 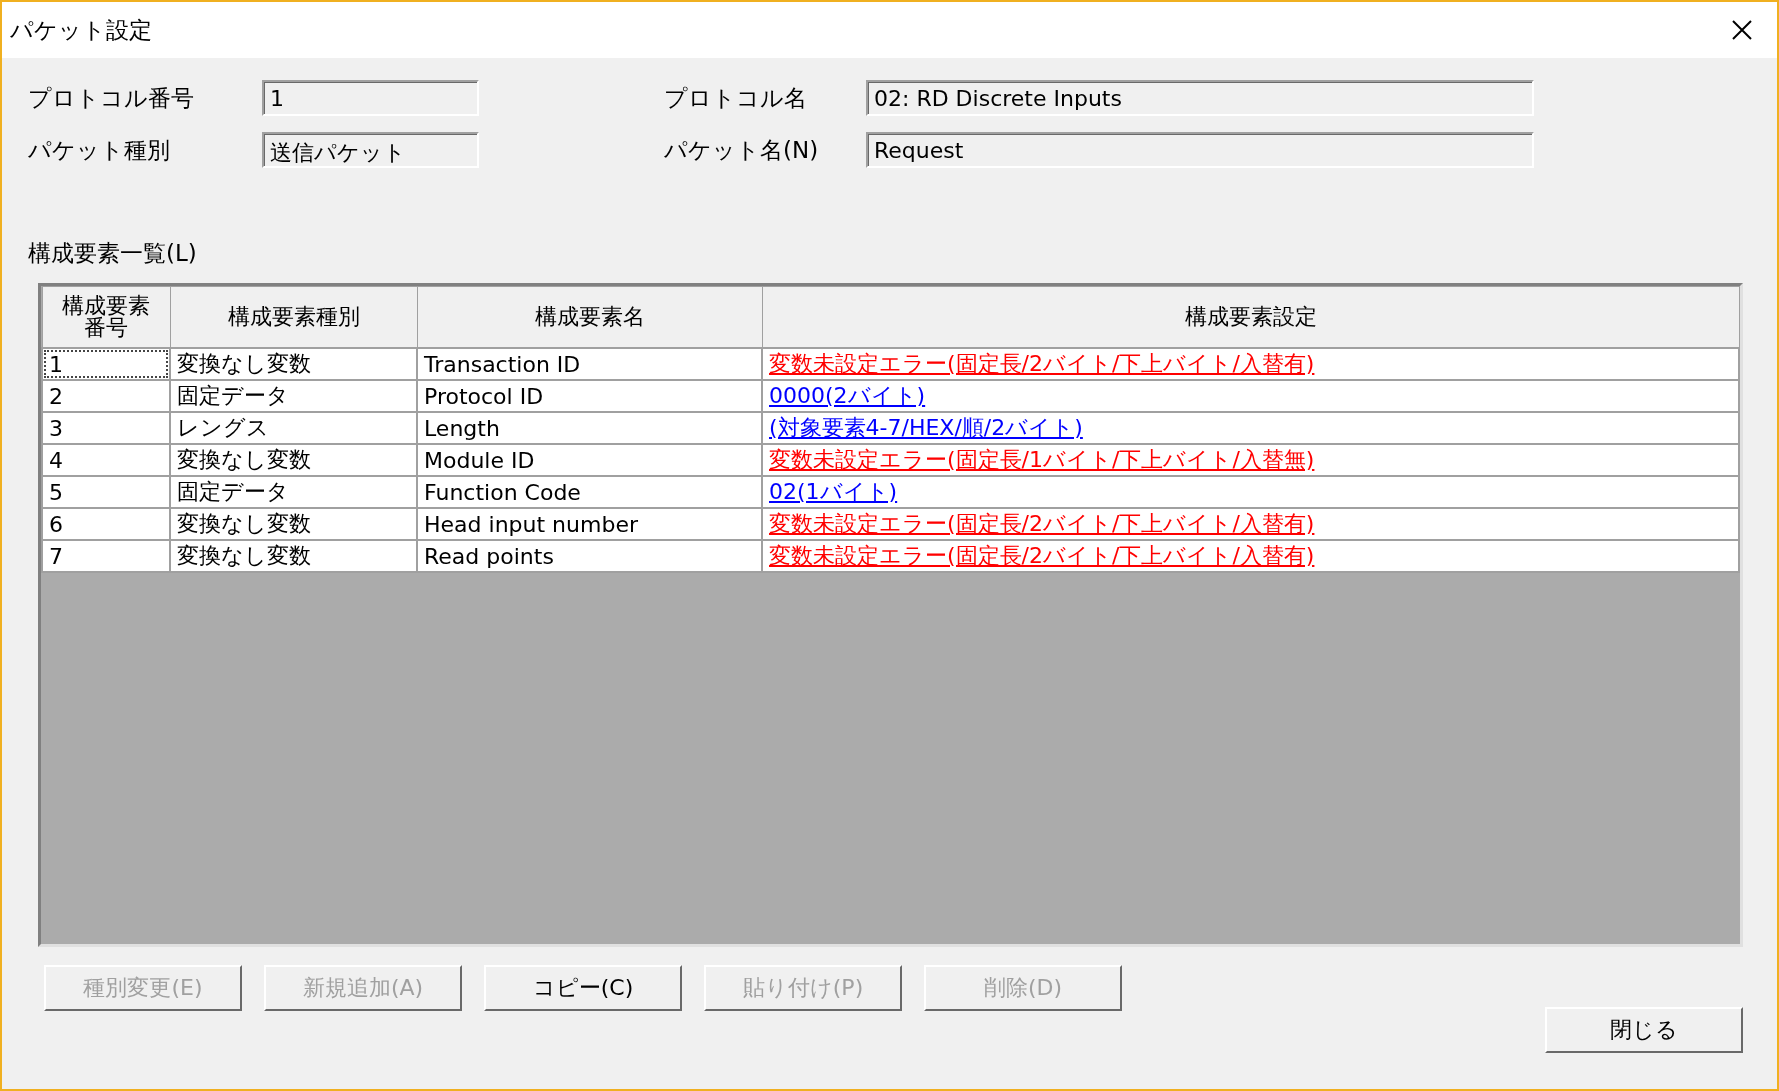 I want to click on field-label: プロトコル番号, so click(x=111, y=98).